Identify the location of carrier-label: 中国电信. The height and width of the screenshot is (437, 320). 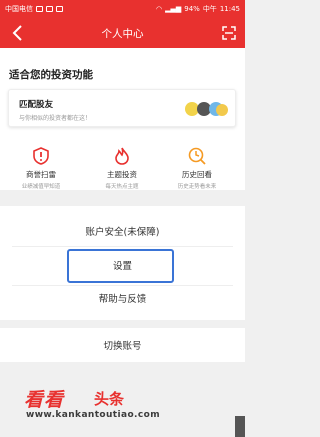
(19, 9).